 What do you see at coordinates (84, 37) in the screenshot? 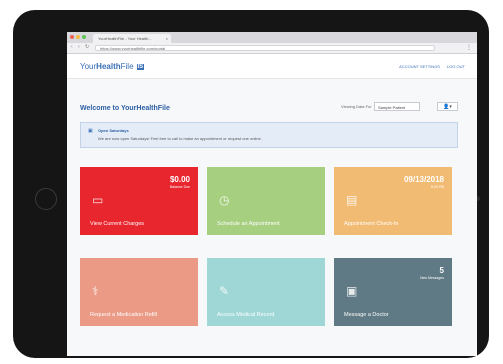
I see `maximize-dot` at bounding box center [84, 37].